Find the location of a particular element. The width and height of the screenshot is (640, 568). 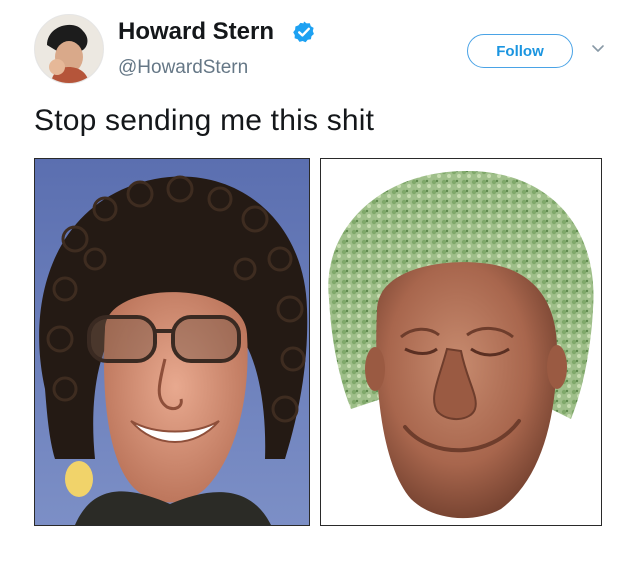

chevron-down-icon is located at coordinates (598, 48).